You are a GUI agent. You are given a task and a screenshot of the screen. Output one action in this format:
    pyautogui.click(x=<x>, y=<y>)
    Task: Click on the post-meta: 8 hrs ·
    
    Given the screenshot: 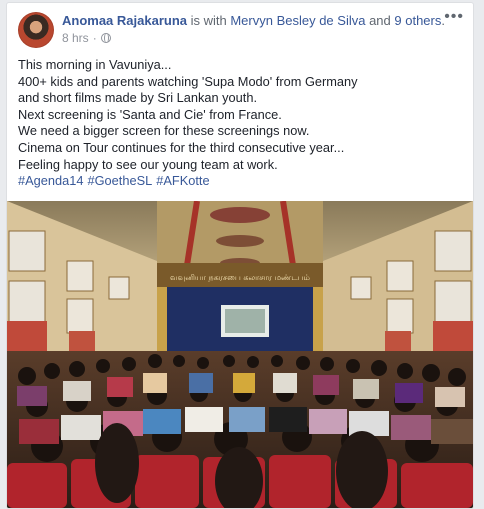 What is the action you would take?
    pyautogui.click(x=86, y=38)
    